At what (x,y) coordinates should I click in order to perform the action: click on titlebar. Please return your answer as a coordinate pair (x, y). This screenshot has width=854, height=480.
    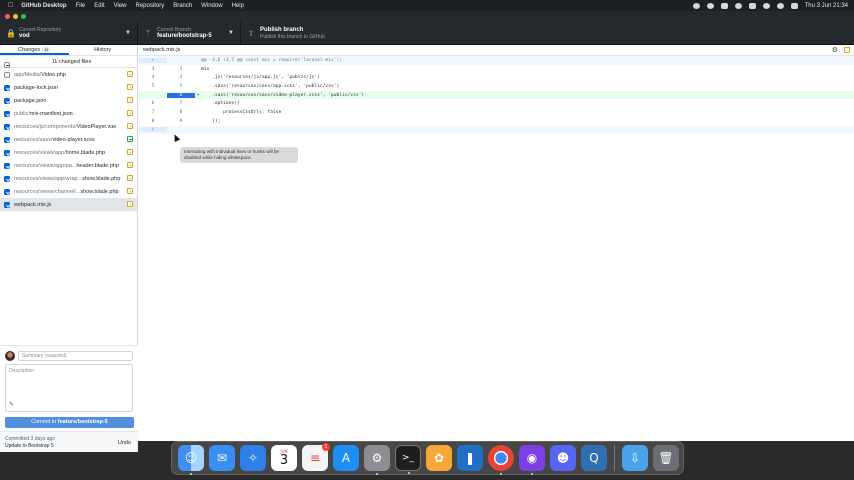
    Looking at the image, I should click on (427, 16).